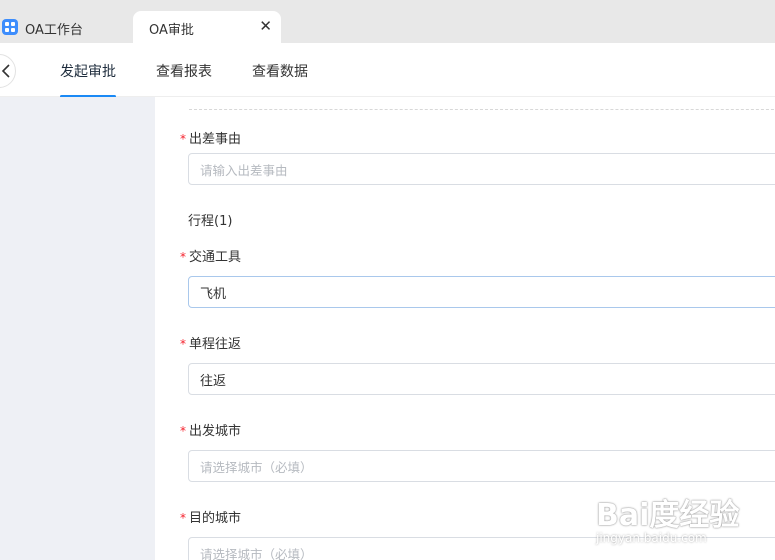 The image size is (775, 560). I want to click on transport-value: 飞机, so click(213, 294).